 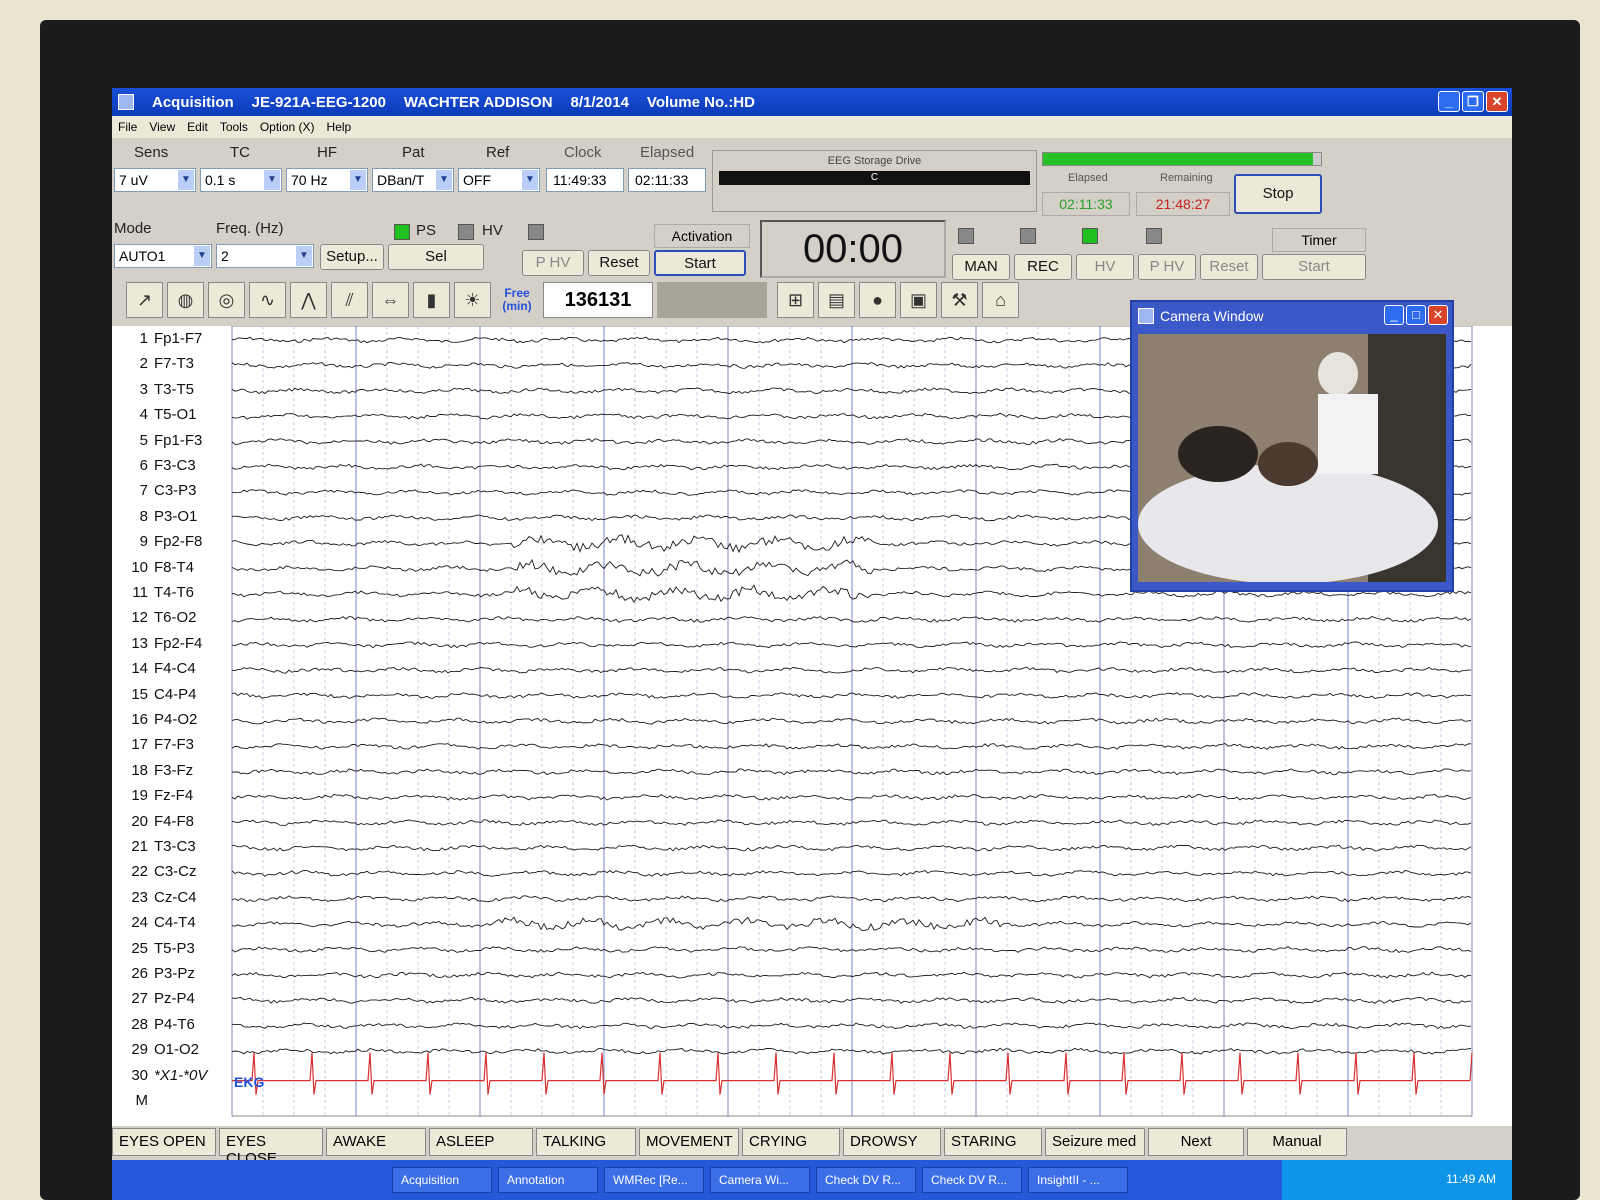 What do you see at coordinates (499, 180) in the screenshot?
I see `ref-select: OFF ▼` at bounding box center [499, 180].